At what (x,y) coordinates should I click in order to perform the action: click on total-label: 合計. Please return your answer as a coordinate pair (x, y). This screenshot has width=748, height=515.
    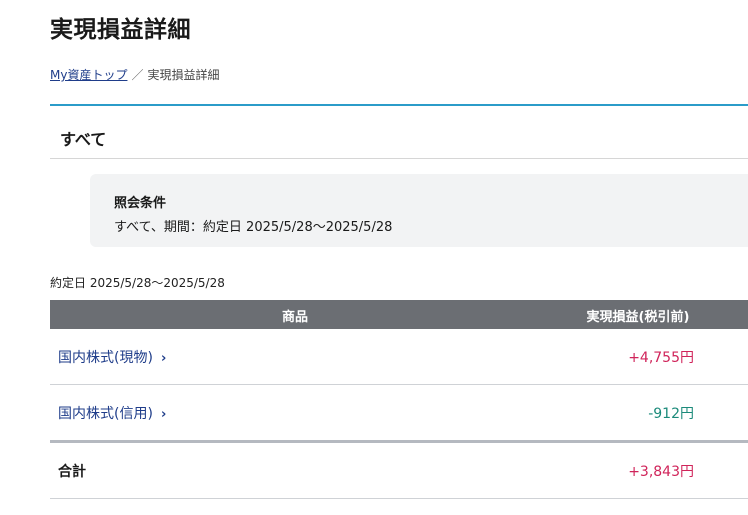
    Looking at the image, I should click on (72, 472).